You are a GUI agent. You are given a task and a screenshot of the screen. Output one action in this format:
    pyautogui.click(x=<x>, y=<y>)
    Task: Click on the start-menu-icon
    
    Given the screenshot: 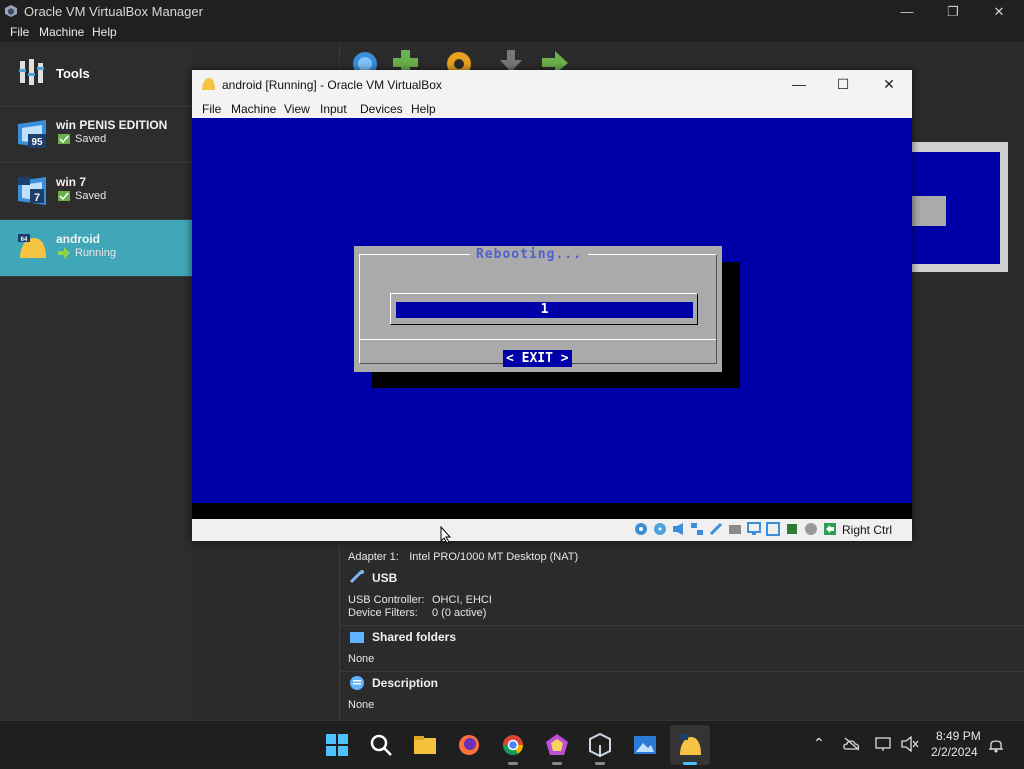 What is the action you would take?
    pyautogui.click(x=337, y=745)
    